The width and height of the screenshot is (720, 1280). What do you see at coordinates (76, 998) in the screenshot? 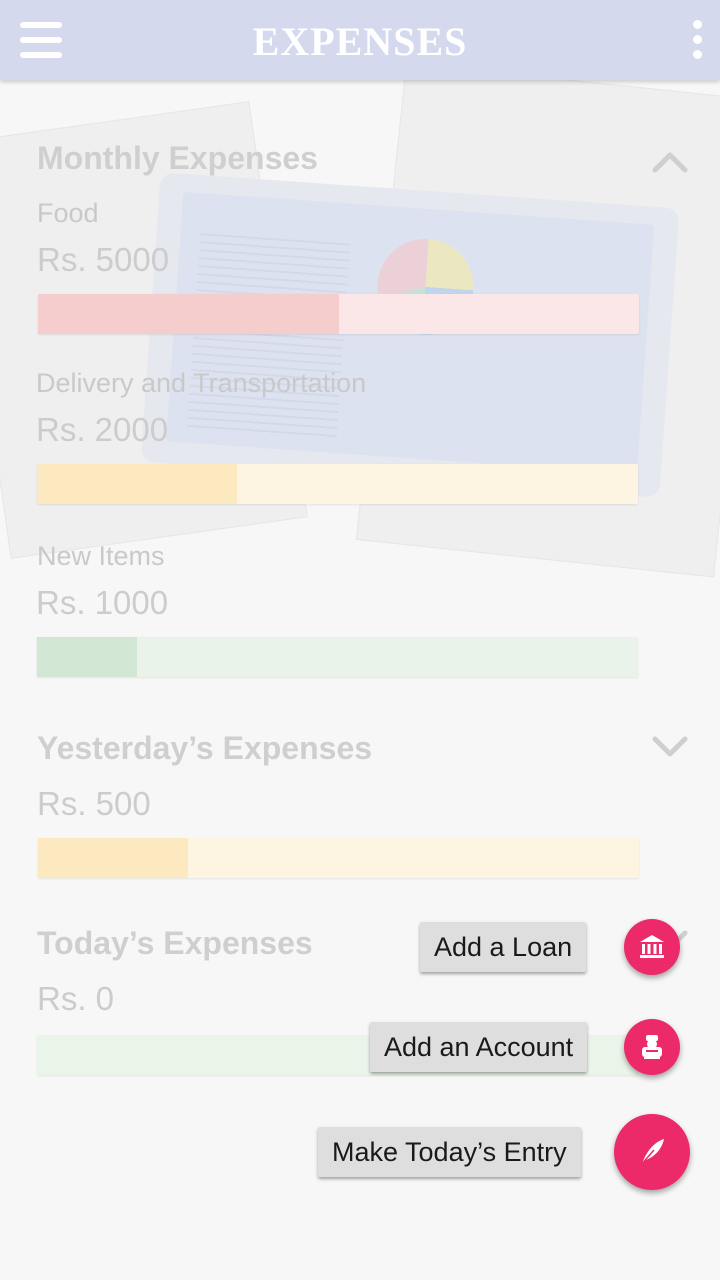
I see `today-amount: Rs. 0` at bounding box center [76, 998].